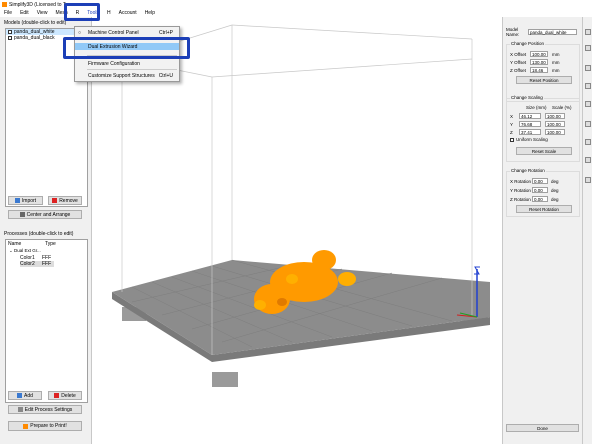 The height and width of the screenshot is (444, 592). I want to click on bed-foot, so click(225, 379).